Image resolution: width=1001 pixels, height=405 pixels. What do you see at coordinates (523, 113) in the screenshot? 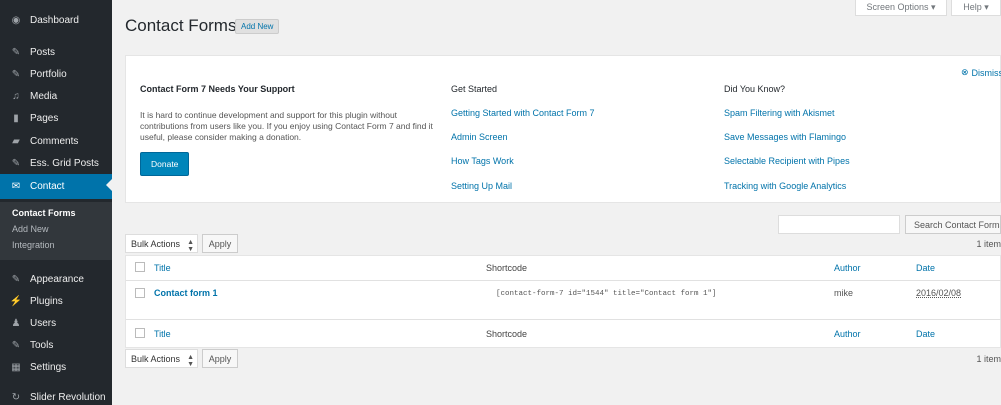
I see `get-started-link: Getting Started with Contact Form 7` at bounding box center [523, 113].